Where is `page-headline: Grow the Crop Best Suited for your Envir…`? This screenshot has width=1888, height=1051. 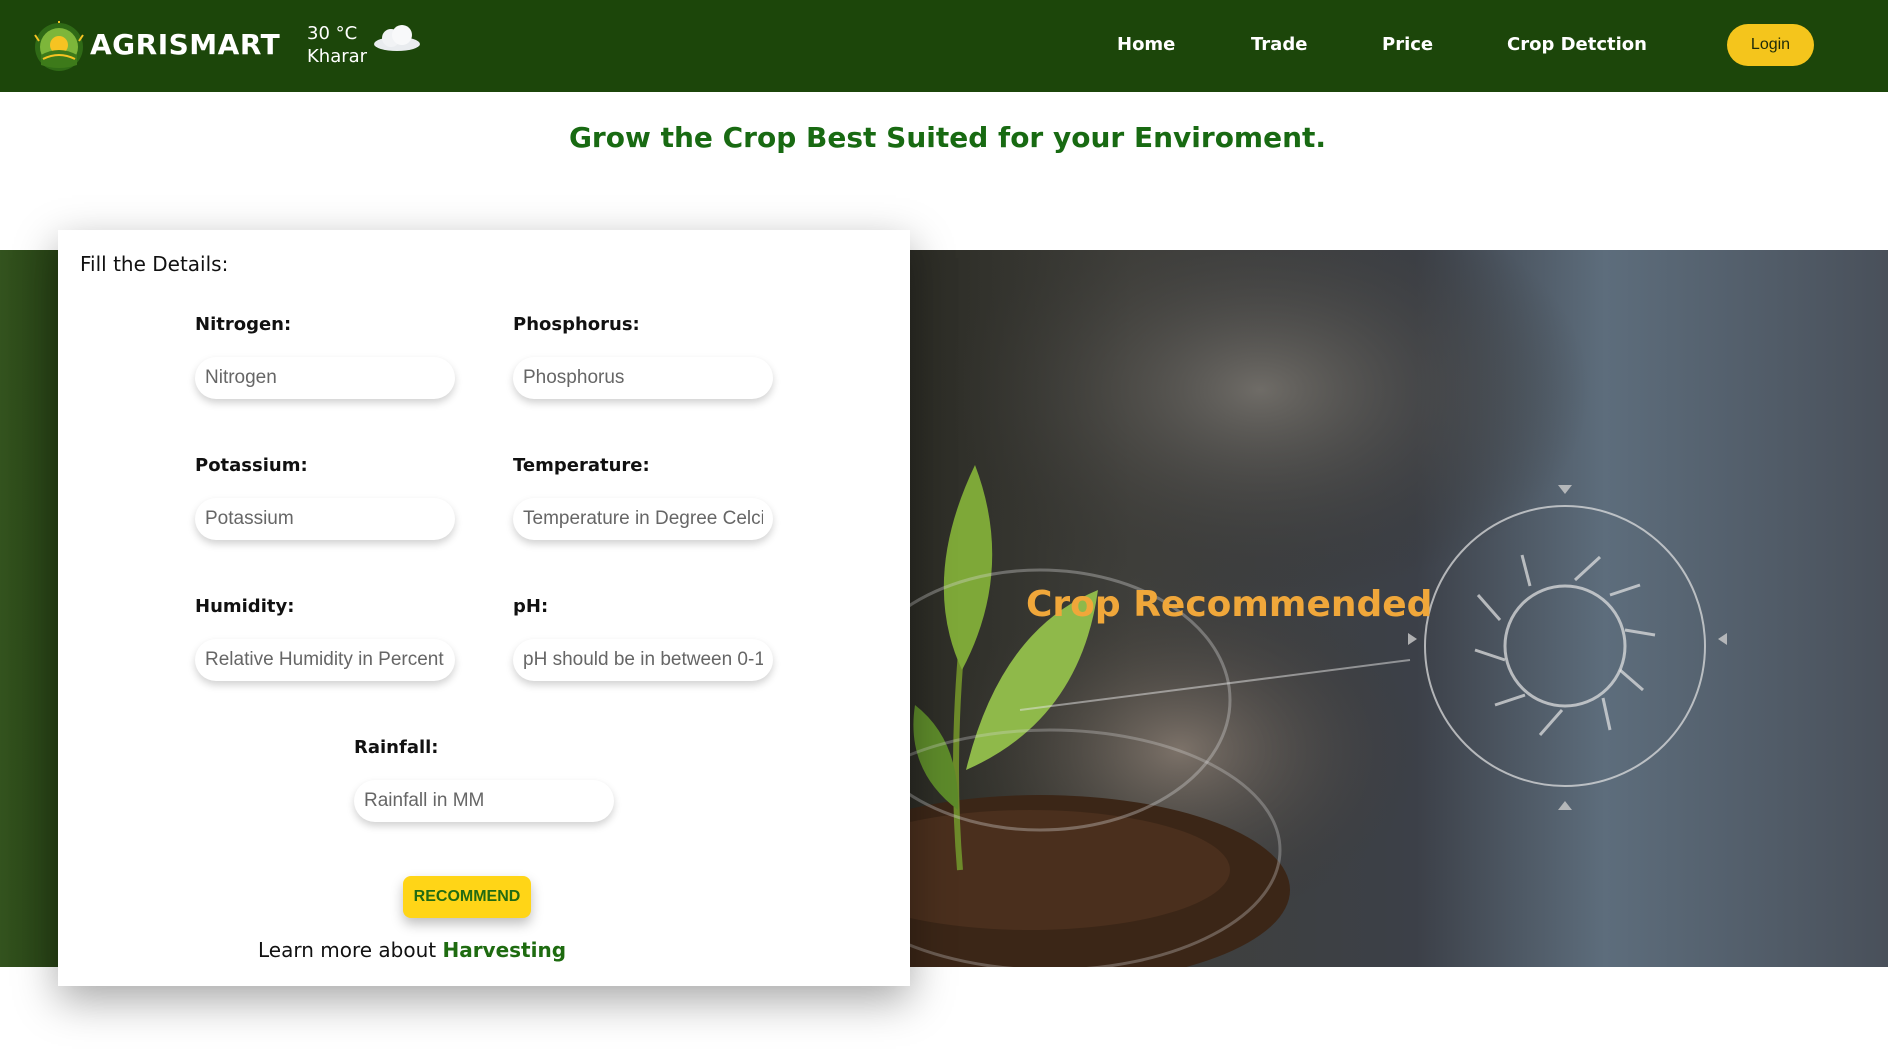
page-headline: Grow the Crop Best Suited for your Envir… is located at coordinates (947, 137).